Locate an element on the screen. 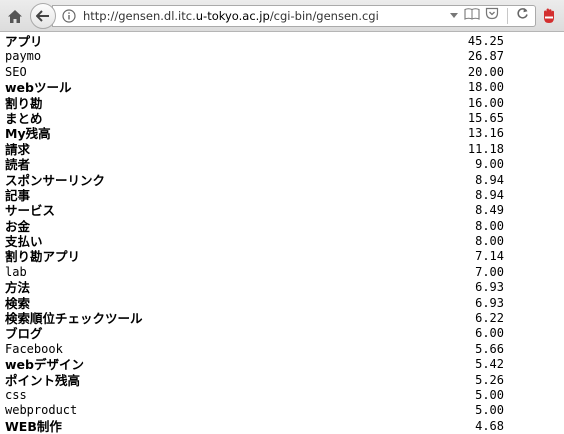 The image size is (564, 434). term-row: まとめ 15.65 is located at coordinates (282, 118).